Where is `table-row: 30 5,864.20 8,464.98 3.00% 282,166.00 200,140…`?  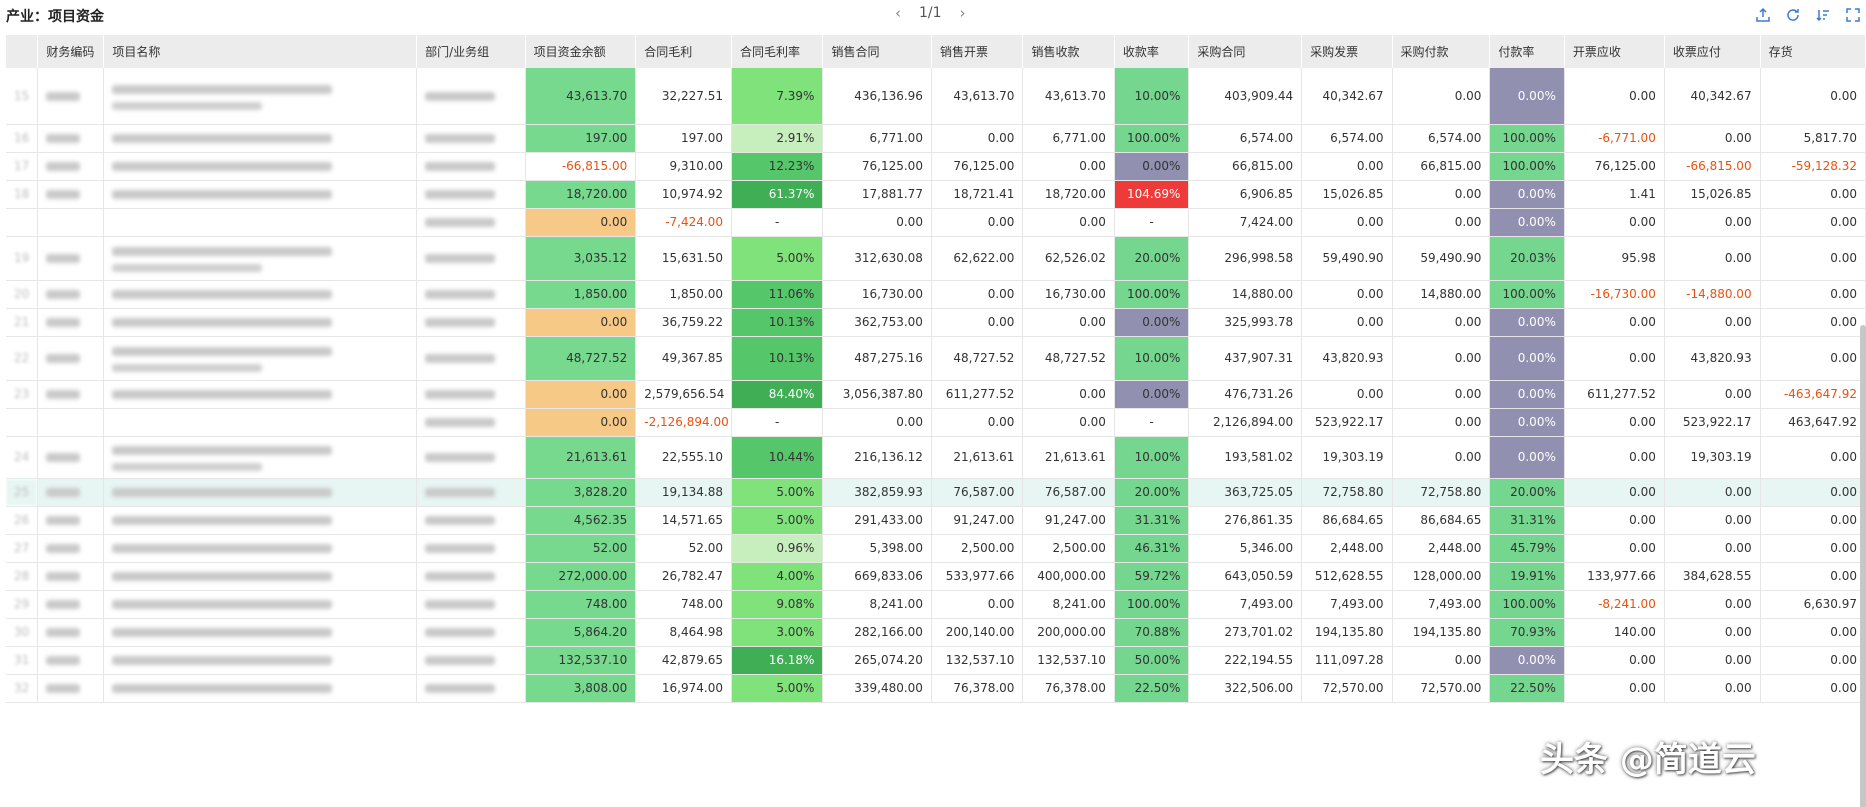 table-row: 30 5,864.20 8,464.98 3.00% 282,166.00 200,140… is located at coordinates (936, 632).